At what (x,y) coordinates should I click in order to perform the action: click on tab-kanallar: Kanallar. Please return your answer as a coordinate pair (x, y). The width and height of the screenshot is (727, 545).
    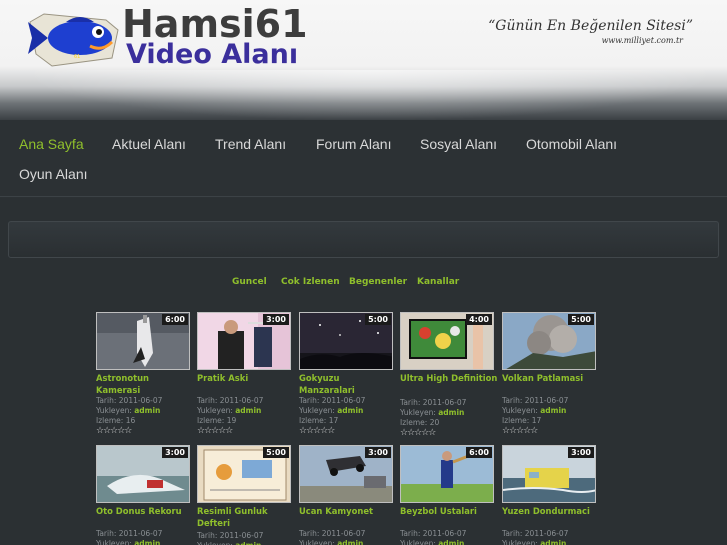
    Looking at the image, I should click on (438, 282).